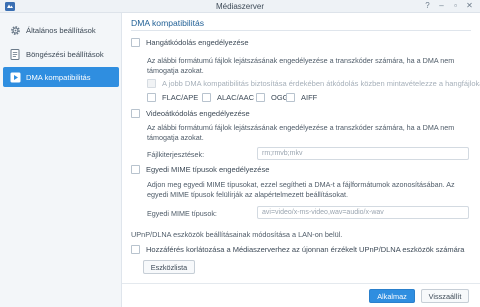 The height and width of the screenshot is (307, 480). What do you see at coordinates (182, 213) in the screenshot?
I see `custom-mime-field-label: Egyedi MIME típusok:` at bounding box center [182, 213].